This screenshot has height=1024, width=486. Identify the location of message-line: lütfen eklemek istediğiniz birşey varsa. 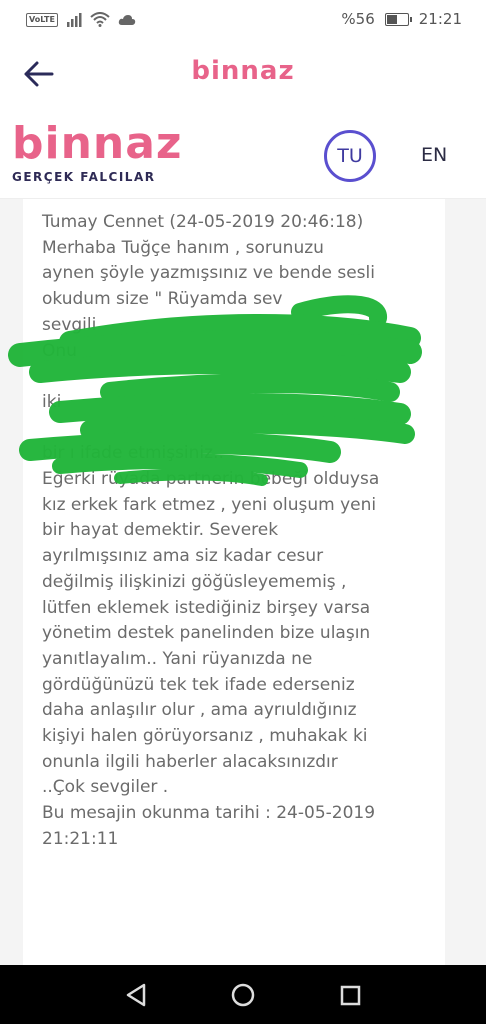
(206, 607).